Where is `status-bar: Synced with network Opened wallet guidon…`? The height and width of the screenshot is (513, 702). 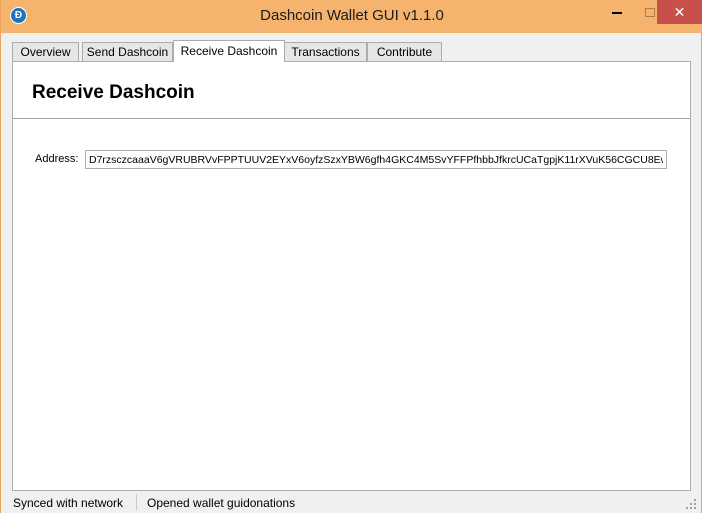
status-bar: Synced with network Opened wallet guidon… is located at coordinates (351, 502).